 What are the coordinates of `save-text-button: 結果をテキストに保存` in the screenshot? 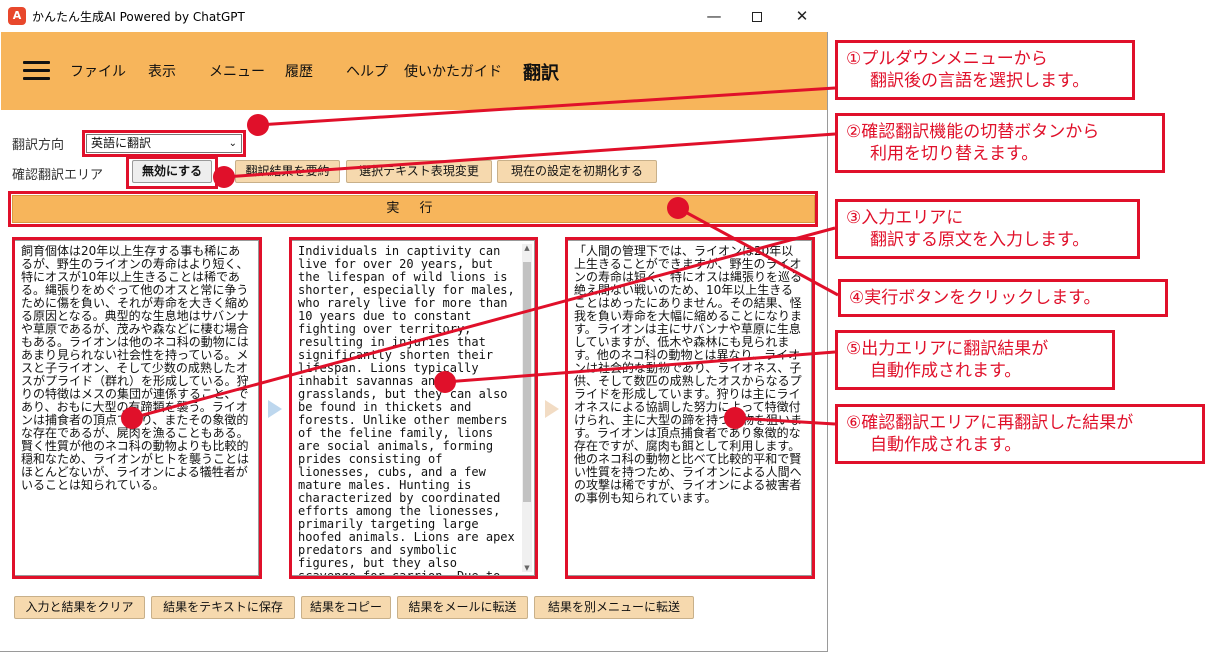 It's located at (223, 607).